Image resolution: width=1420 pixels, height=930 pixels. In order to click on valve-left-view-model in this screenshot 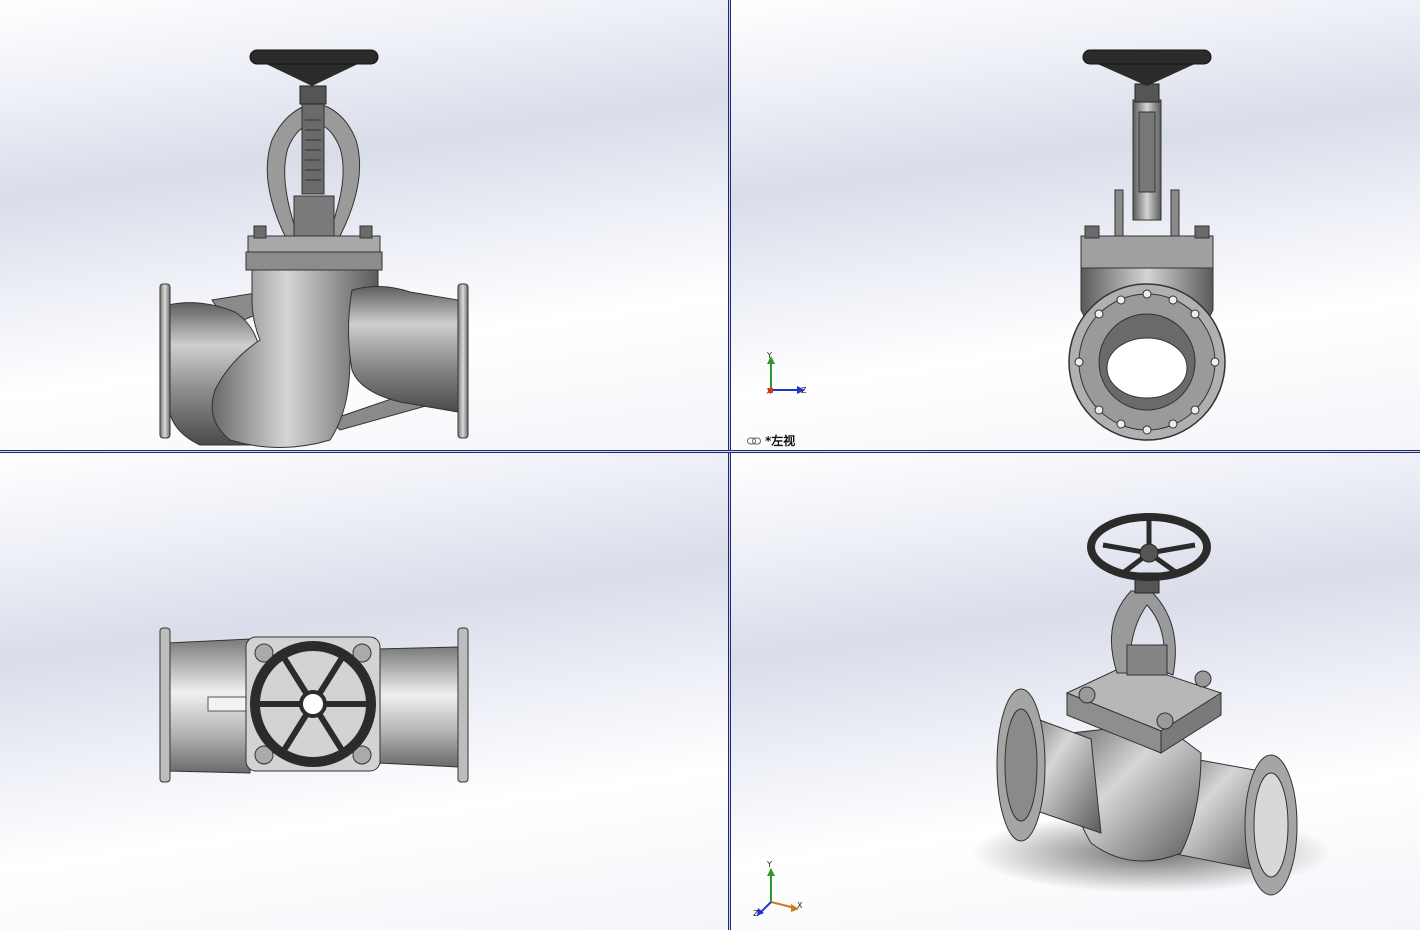, I will do `click(1147, 245)`.